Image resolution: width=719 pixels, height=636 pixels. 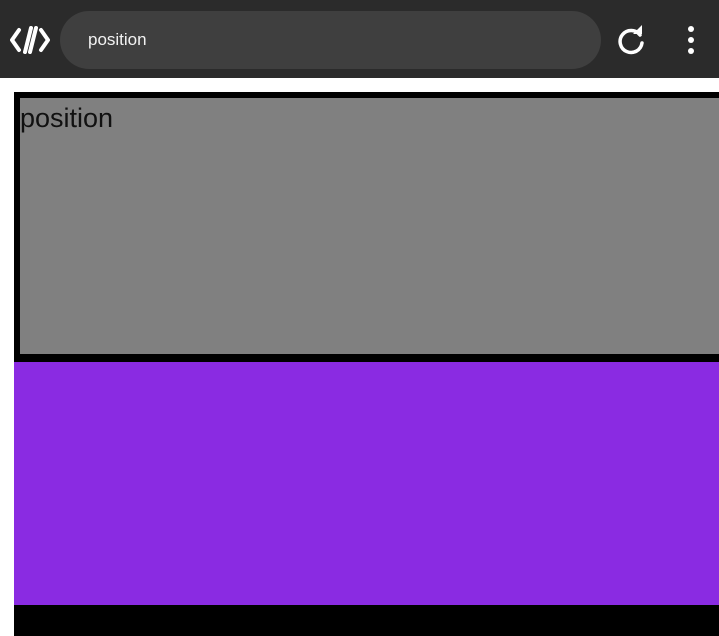 I want to click on browser-toolbar: position, so click(x=359, y=39).